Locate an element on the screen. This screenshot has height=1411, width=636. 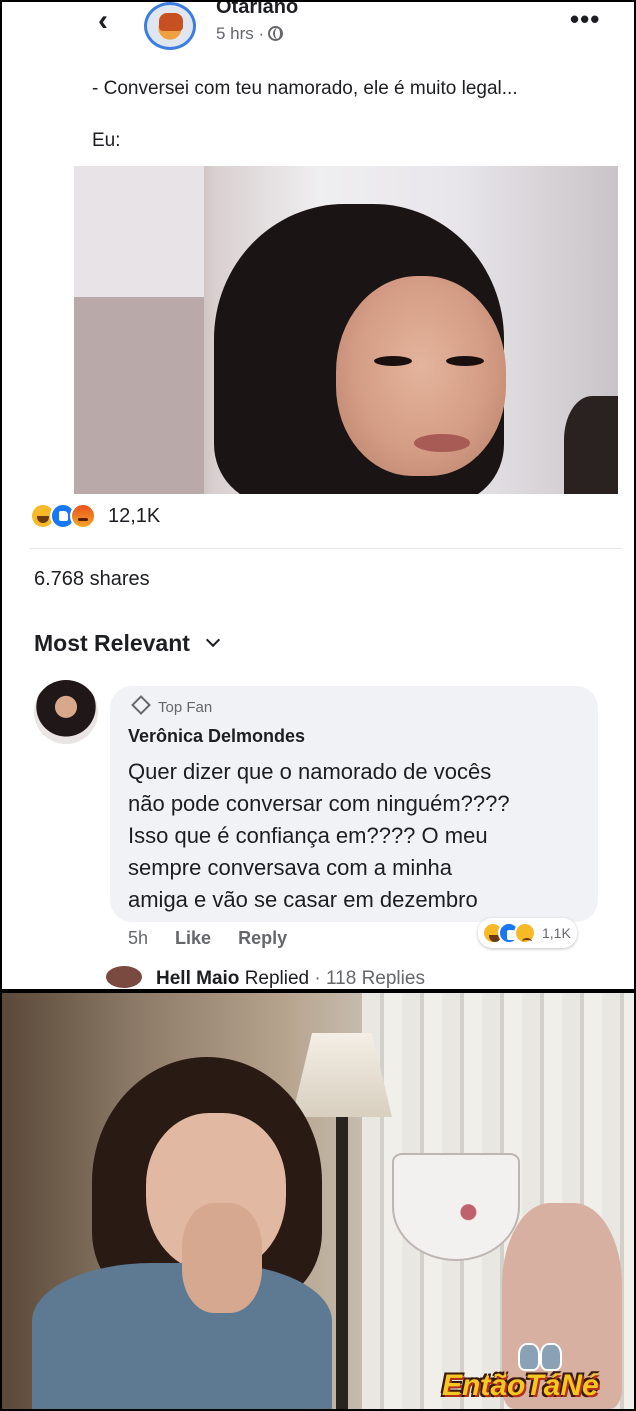
comment-sort-label: Most Relevant is located at coordinates (112, 643).